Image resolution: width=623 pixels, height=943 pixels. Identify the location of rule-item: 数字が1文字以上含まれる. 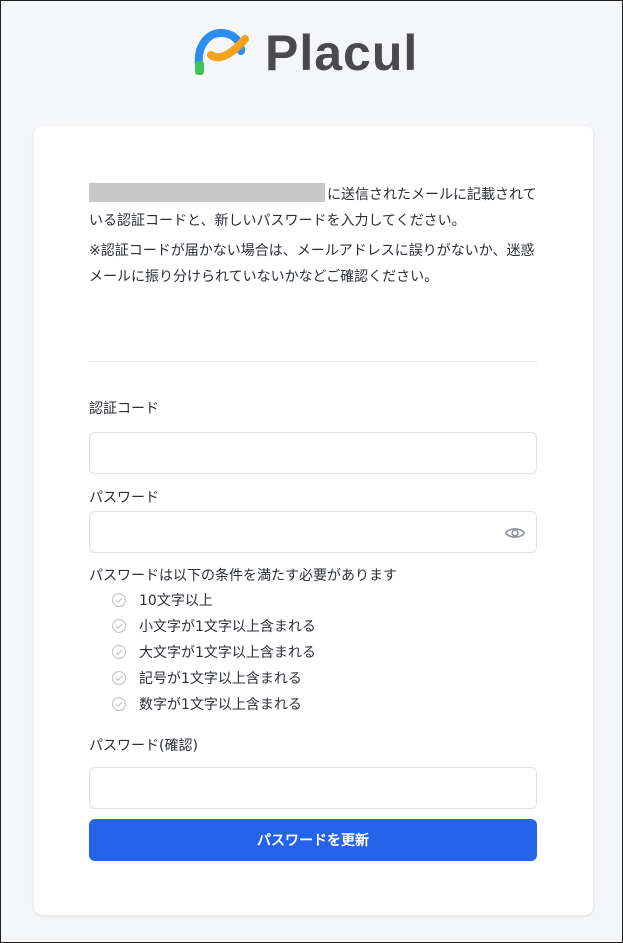
(213, 704).